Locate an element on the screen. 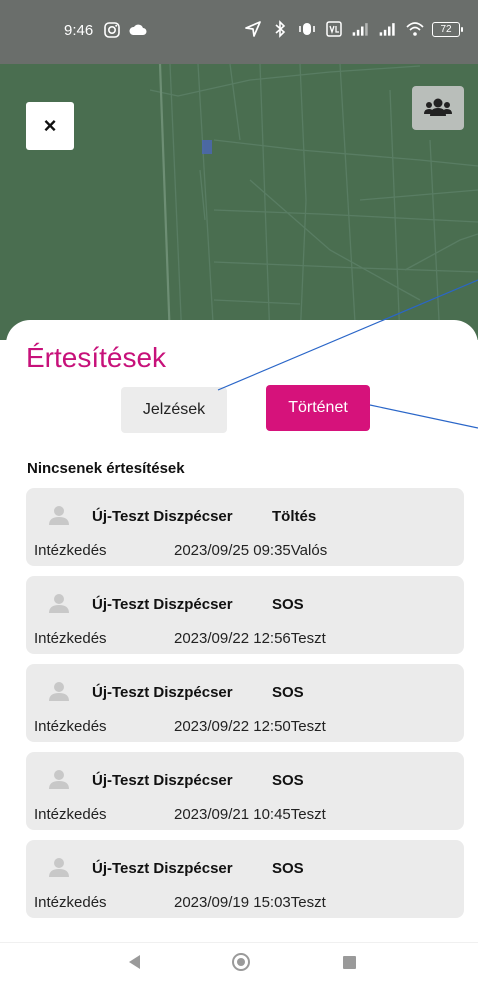 This screenshot has width=478, height=982. battery-icon: 72 is located at coordinates (447, 29).